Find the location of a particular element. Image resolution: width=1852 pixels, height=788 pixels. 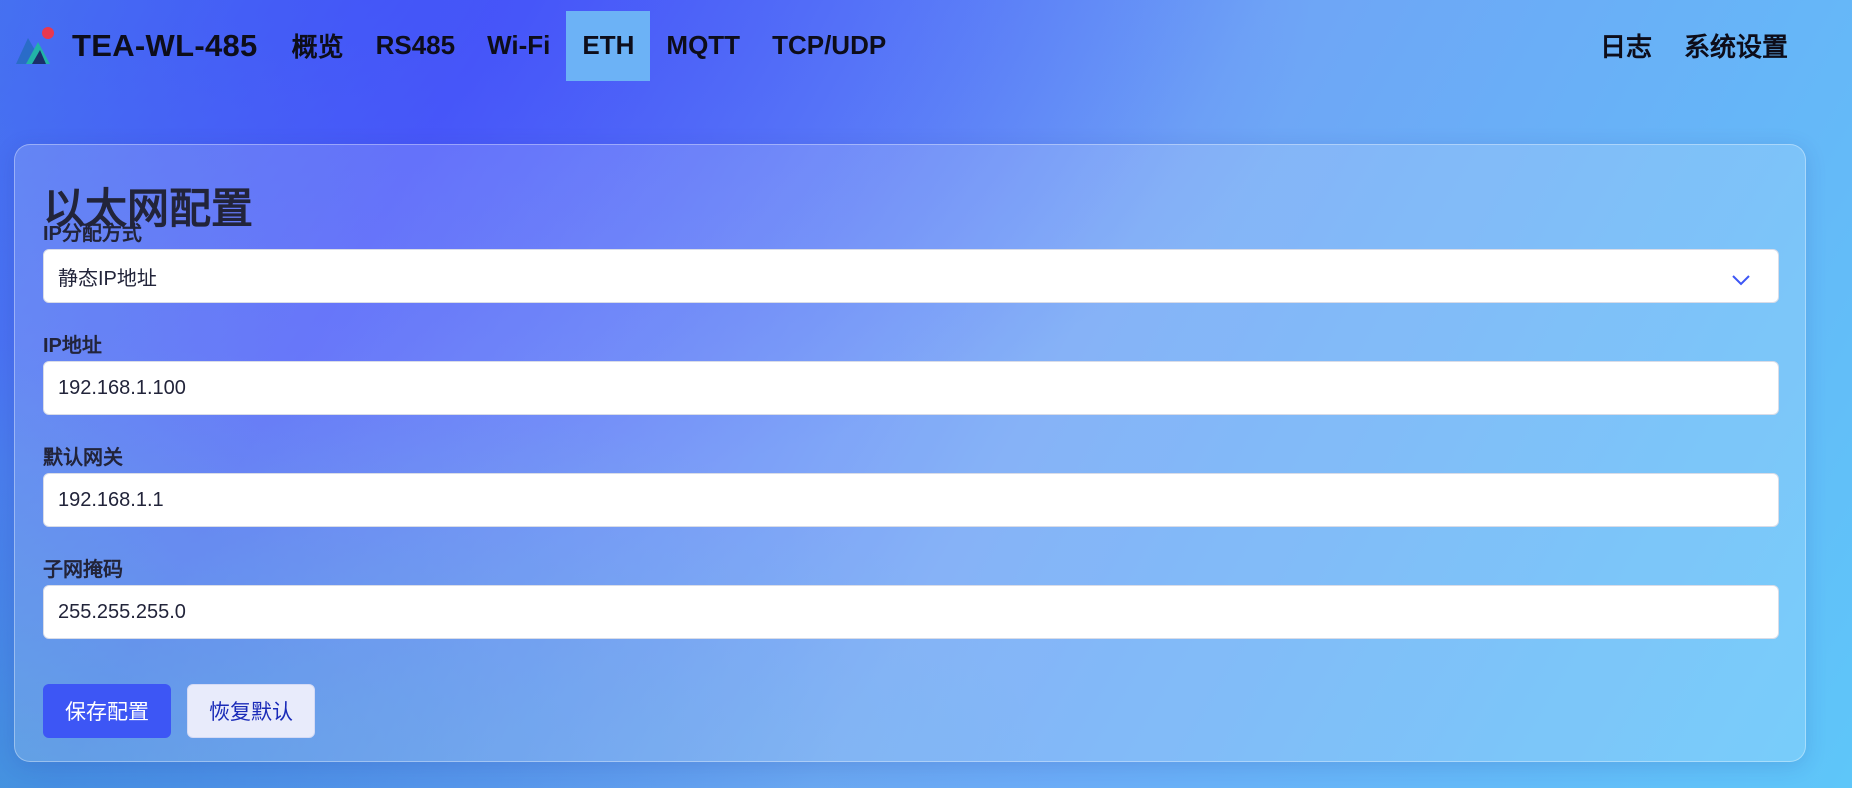

nav-item-mqtt: MQTT is located at coordinates (703, 46).